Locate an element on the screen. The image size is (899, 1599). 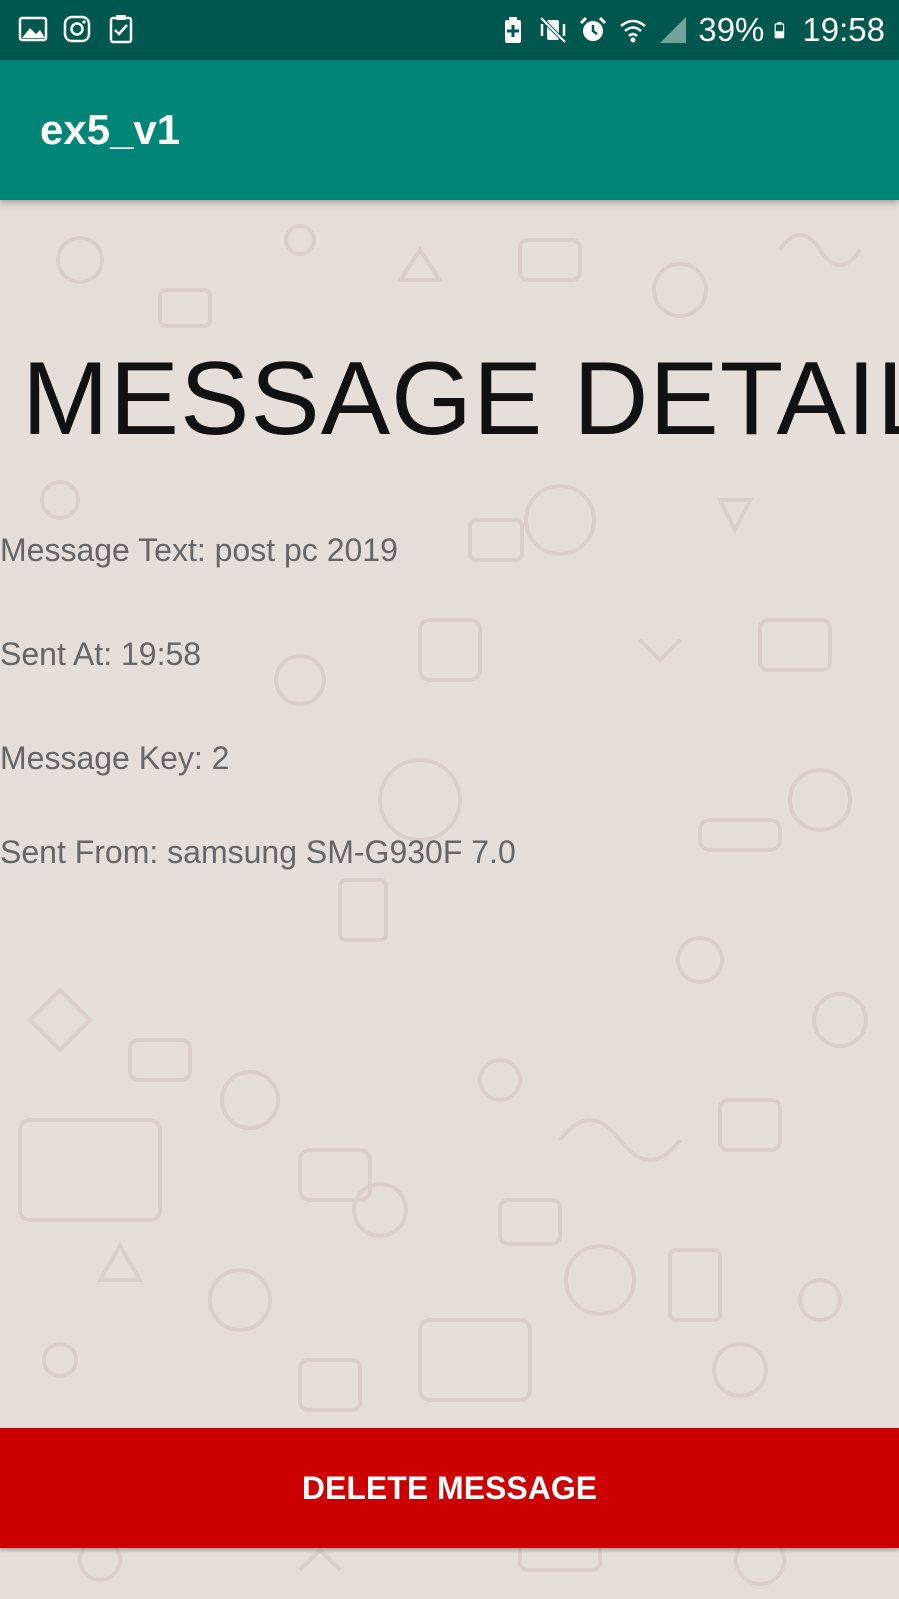
alarm-icon is located at coordinates (593, 28).